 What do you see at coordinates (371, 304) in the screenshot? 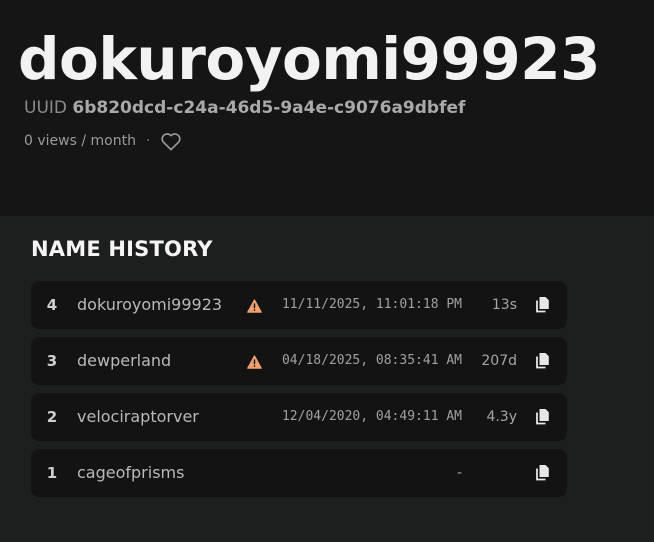
I see `row-date: 11/11/2025, 11:01:18 PM` at bounding box center [371, 304].